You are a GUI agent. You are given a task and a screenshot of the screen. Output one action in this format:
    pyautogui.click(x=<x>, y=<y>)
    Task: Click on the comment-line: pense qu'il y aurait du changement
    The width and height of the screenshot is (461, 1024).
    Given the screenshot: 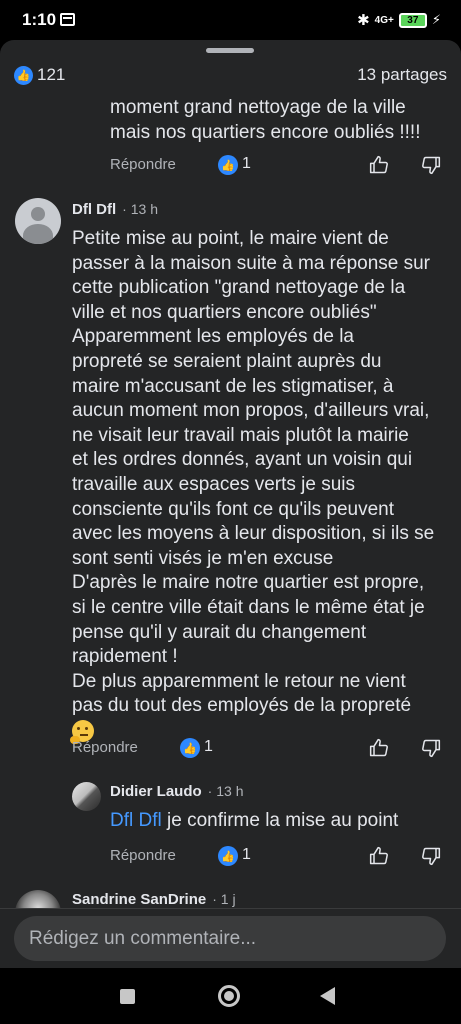 What is the action you would take?
    pyautogui.click(x=219, y=632)
    